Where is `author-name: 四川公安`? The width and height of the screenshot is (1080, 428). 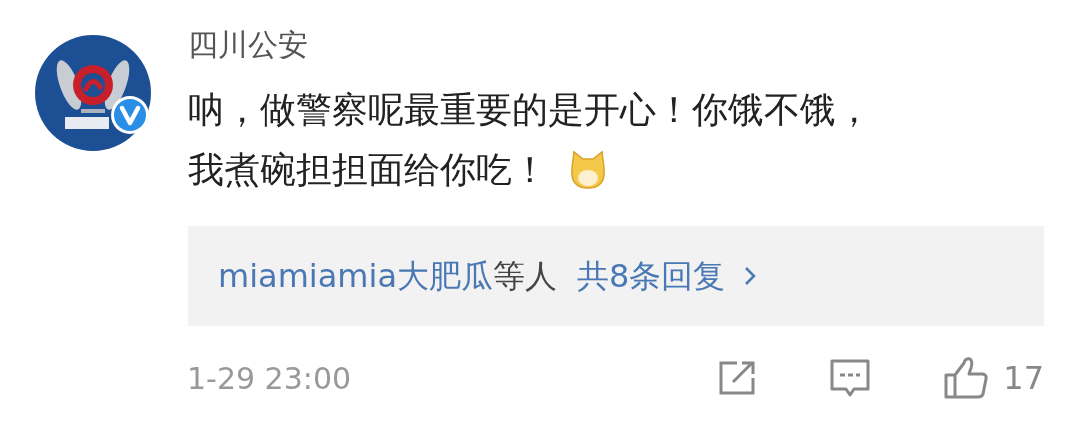 author-name: 四川公安 is located at coordinates (248, 45).